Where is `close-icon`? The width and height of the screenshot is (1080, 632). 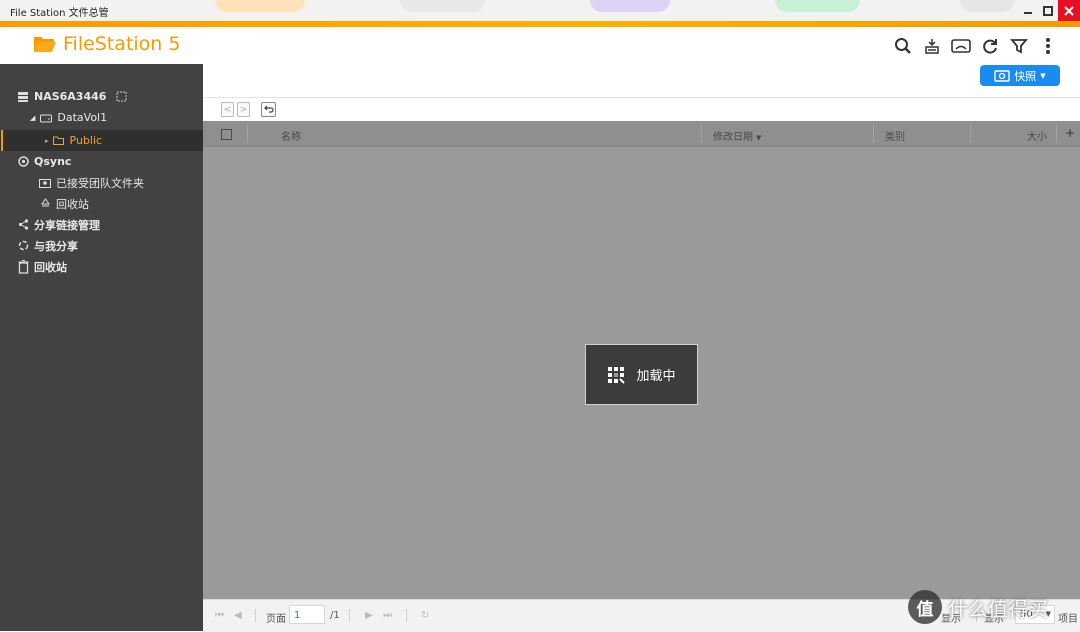
close-icon is located at coordinates (1069, 10).